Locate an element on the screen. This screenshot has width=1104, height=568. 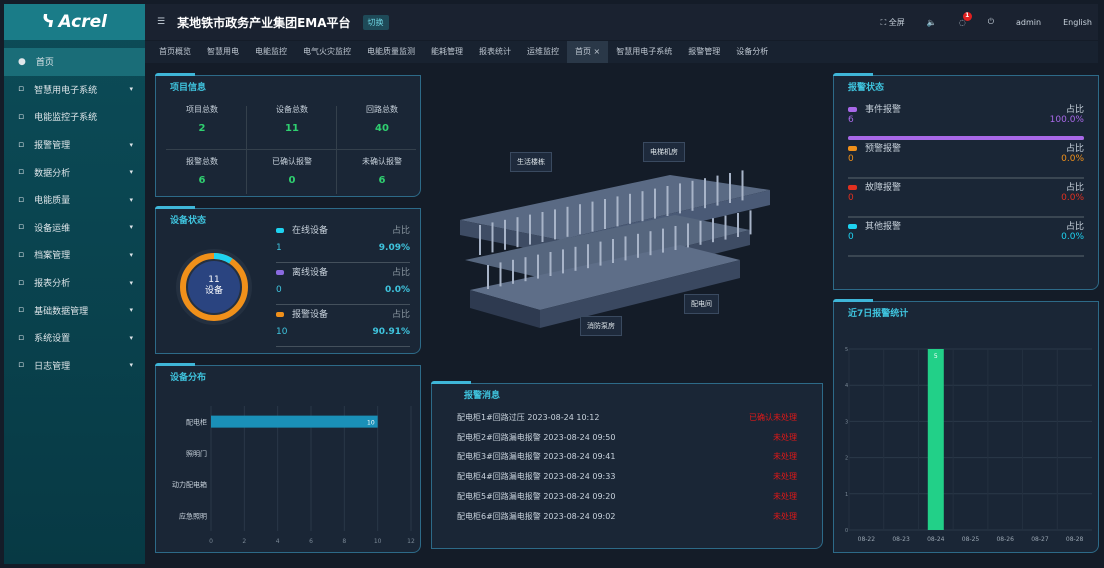
tab: 能耗管理 is located at coordinates (447, 52).